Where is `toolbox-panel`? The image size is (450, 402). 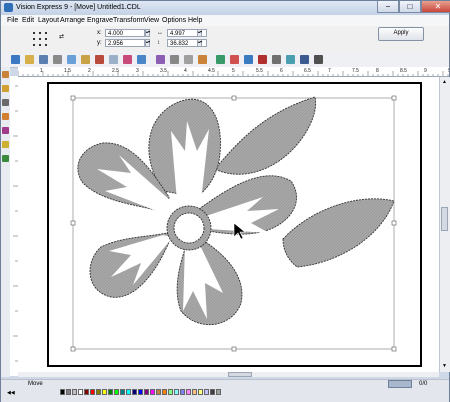
toolbox-panel is located at coordinates (5, 222).